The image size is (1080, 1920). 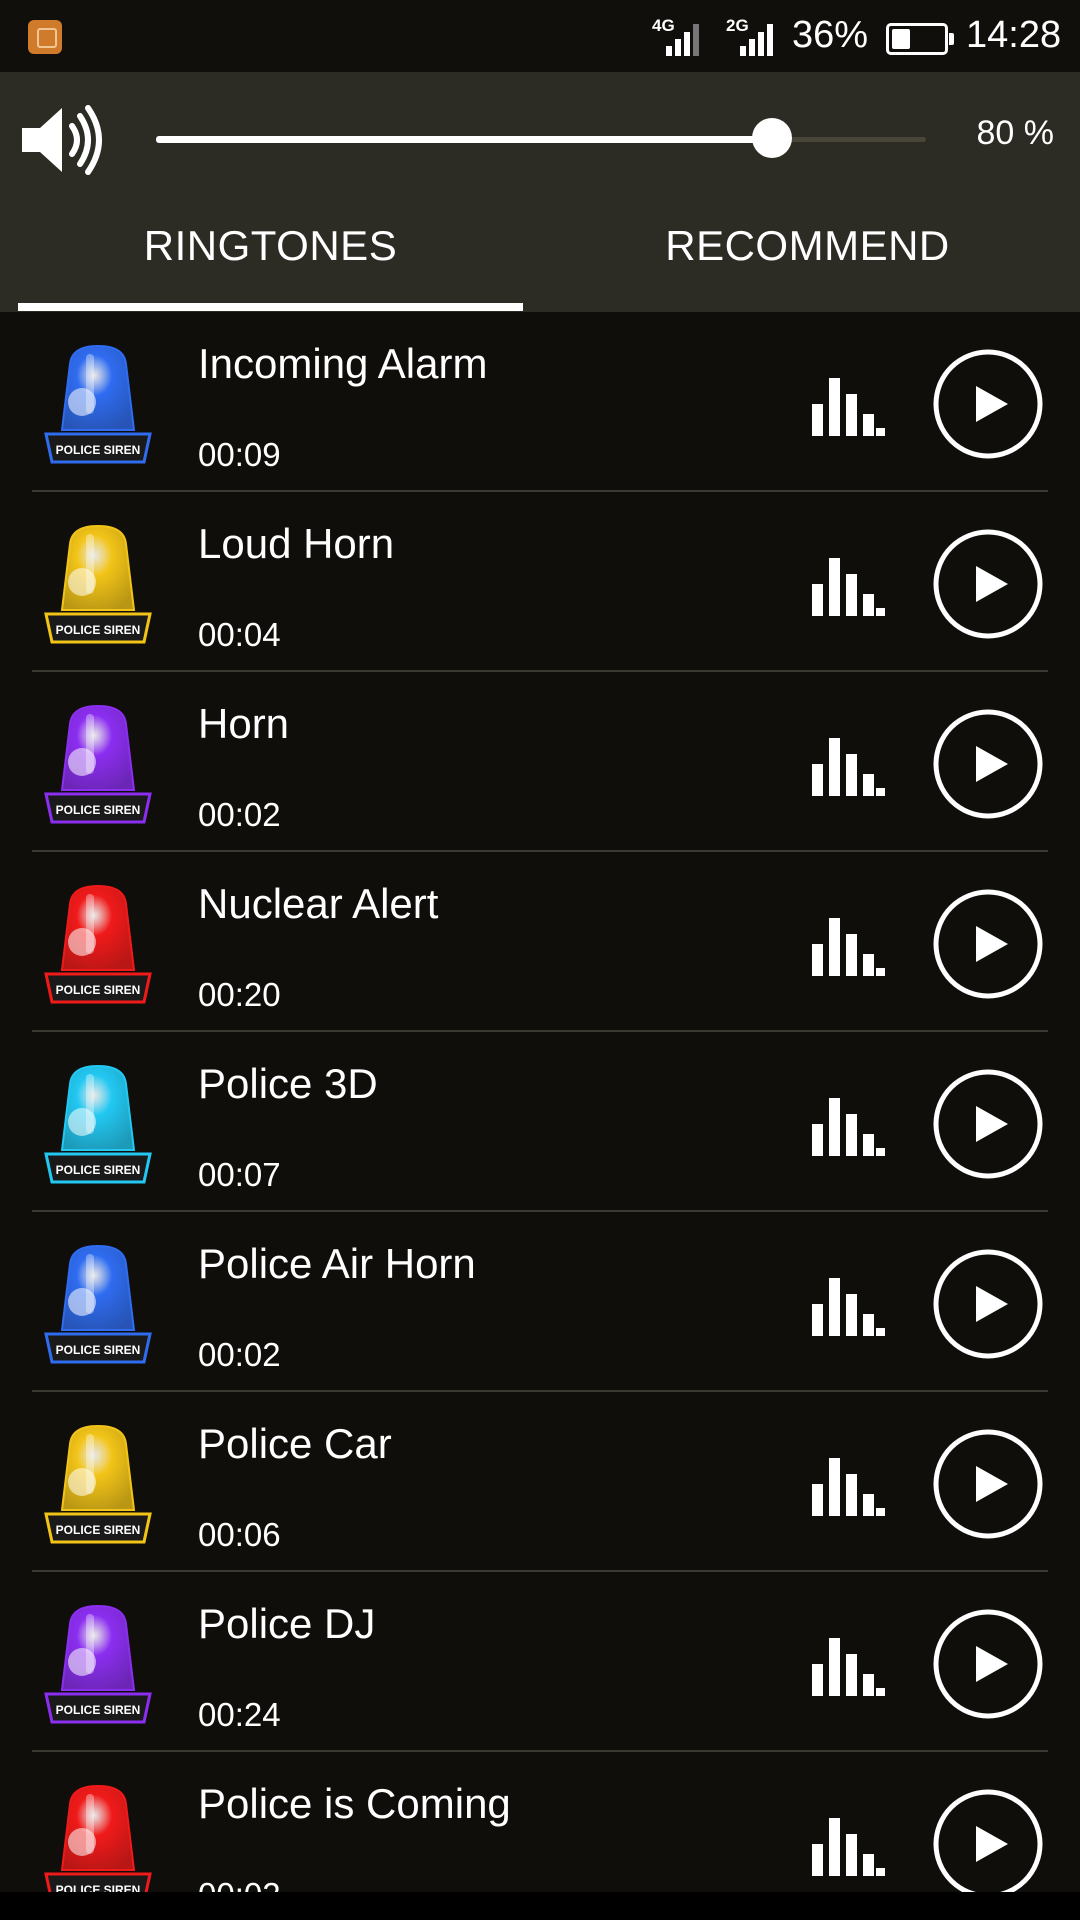 What do you see at coordinates (540, 582) in the screenshot?
I see `ringtone-row: POLICE SIREN Loud Horn 00:04` at bounding box center [540, 582].